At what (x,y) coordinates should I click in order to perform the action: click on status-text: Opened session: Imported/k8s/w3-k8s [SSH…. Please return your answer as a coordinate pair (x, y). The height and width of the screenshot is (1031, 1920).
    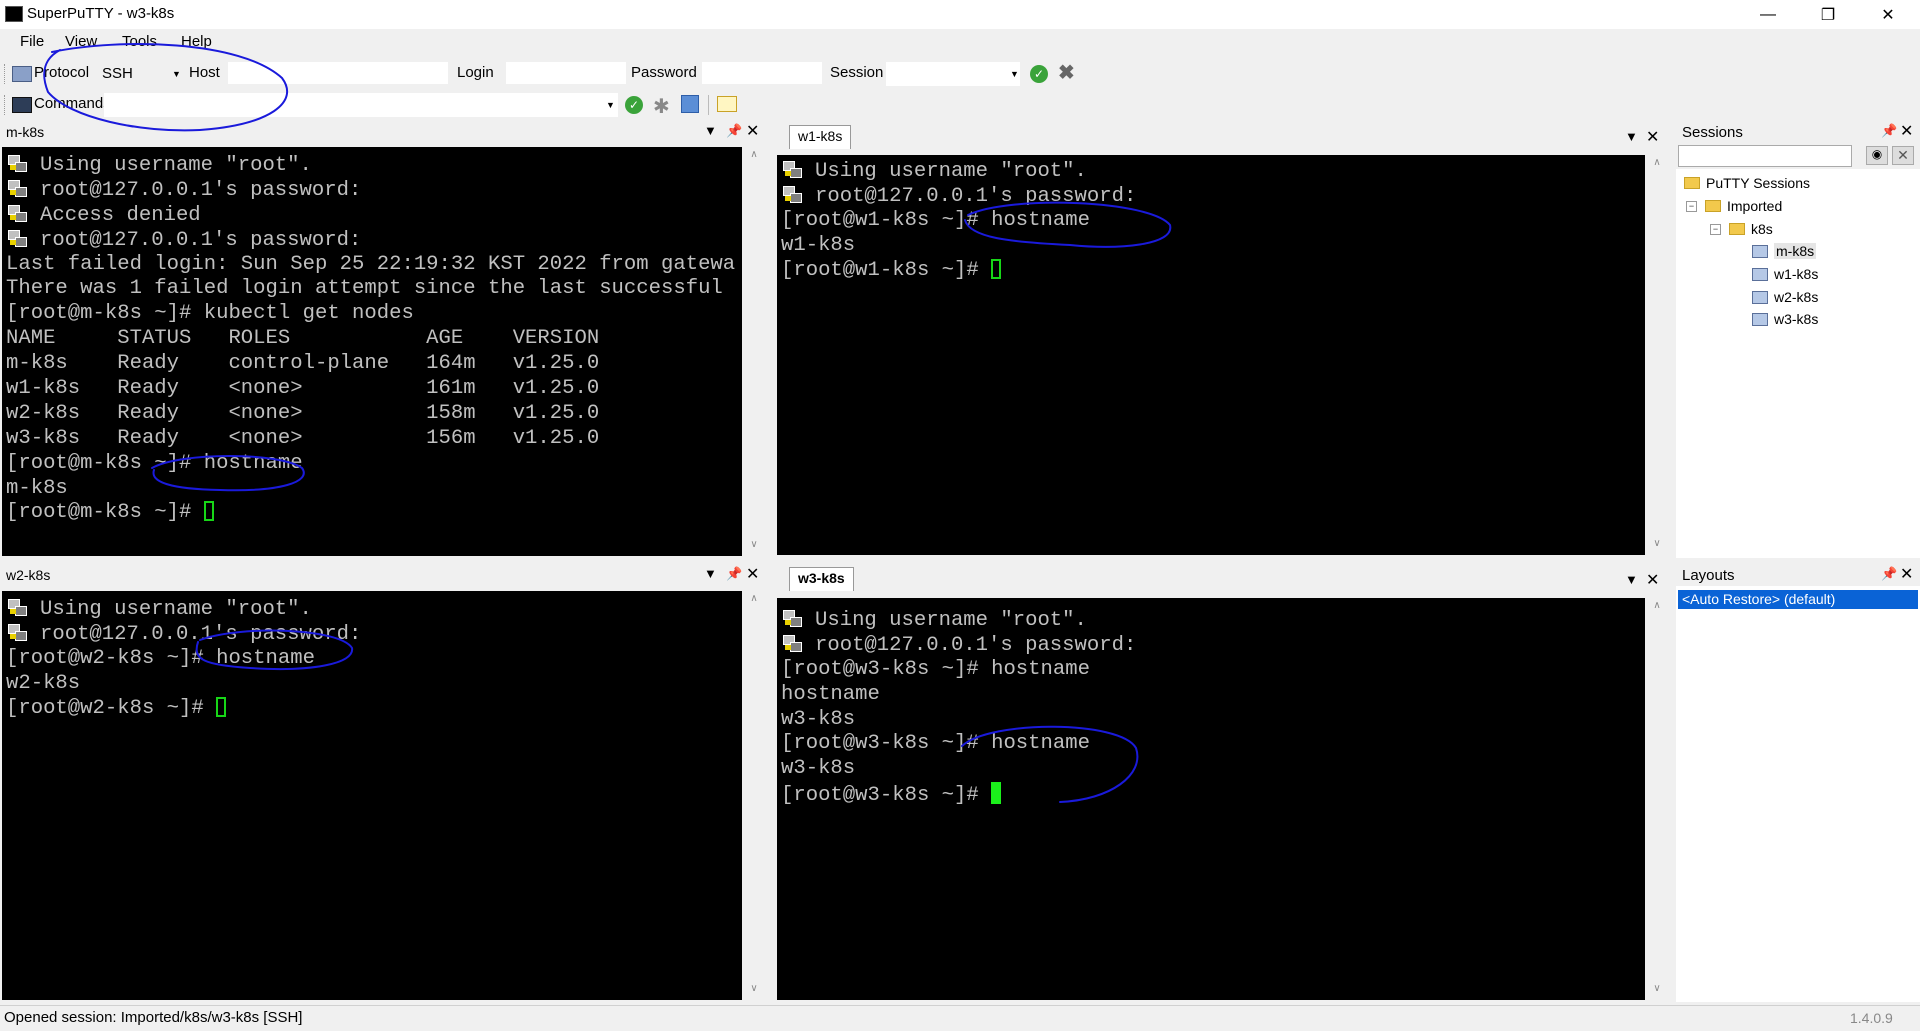
    Looking at the image, I should click on (153, 1017).